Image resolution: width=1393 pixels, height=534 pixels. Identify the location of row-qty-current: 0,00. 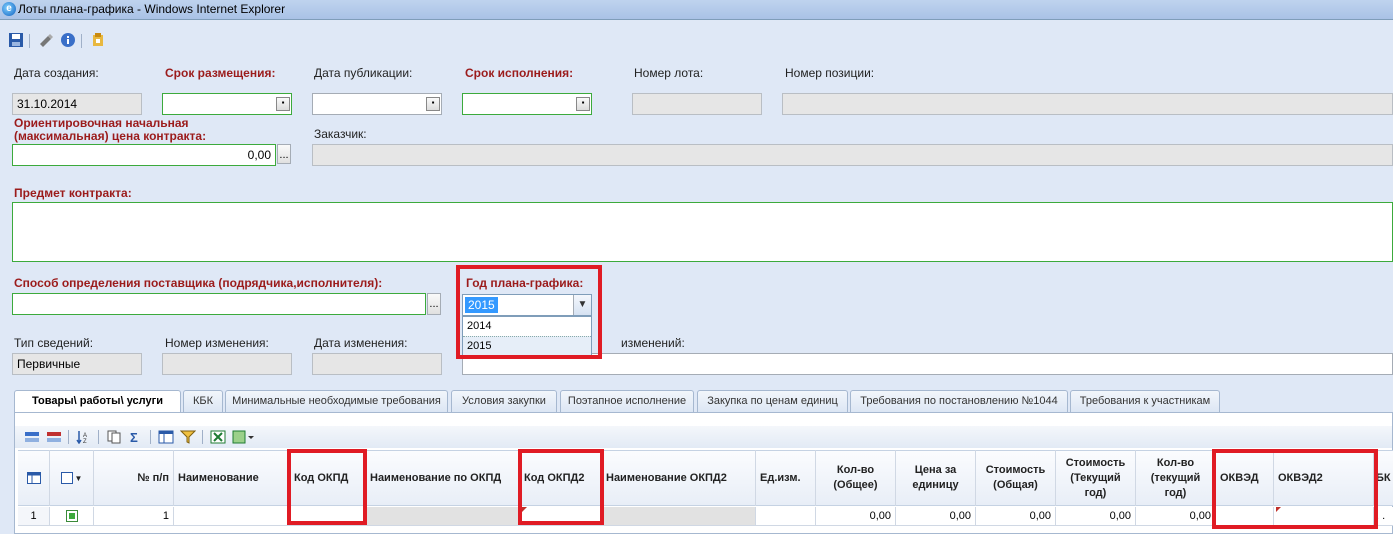
(1176, 516).